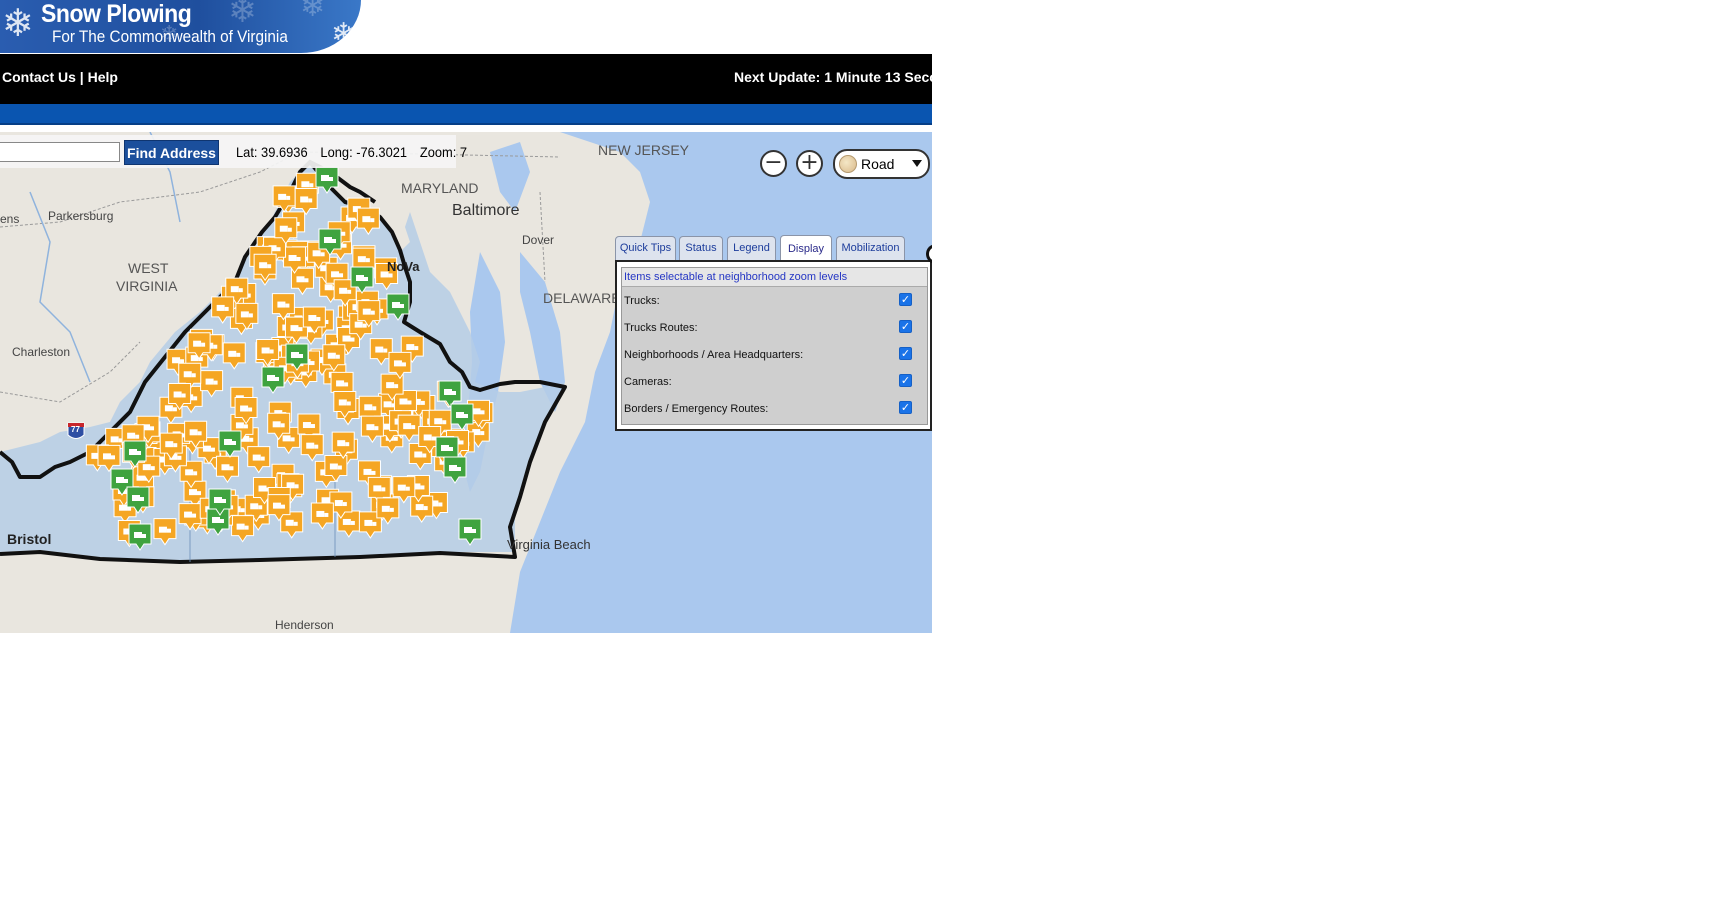 Image resolution: width=1733 pixels, height=910 pixels. Describe the element at coordinates (917, 163) in the screenshot. I see `chevron-down-icon` at that location.